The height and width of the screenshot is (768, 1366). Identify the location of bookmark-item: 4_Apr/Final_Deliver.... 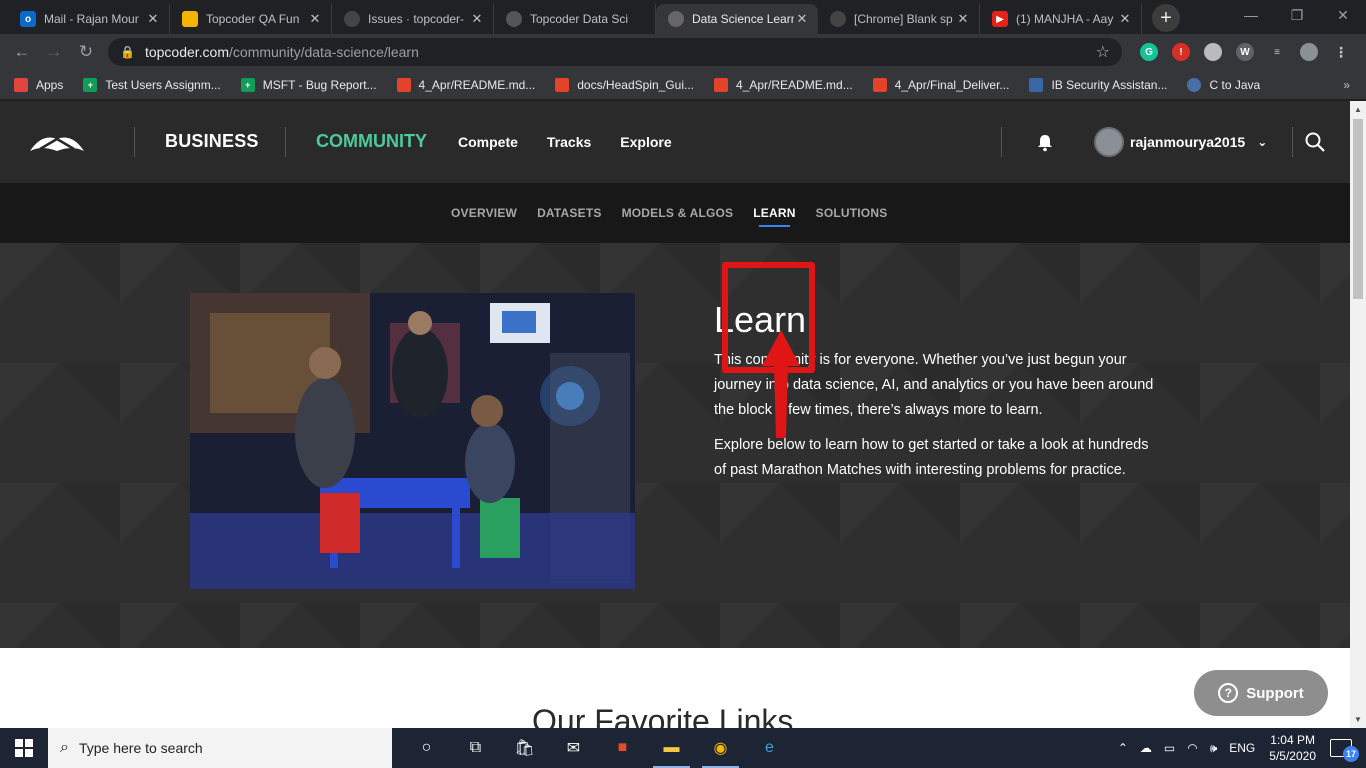
(940, 84).